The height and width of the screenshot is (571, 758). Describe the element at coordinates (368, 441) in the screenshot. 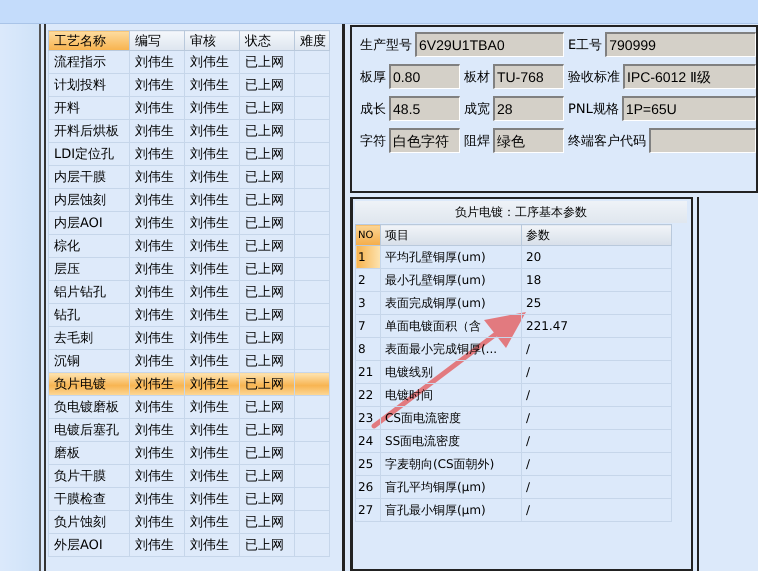

I see `row-number: 24` at that location.